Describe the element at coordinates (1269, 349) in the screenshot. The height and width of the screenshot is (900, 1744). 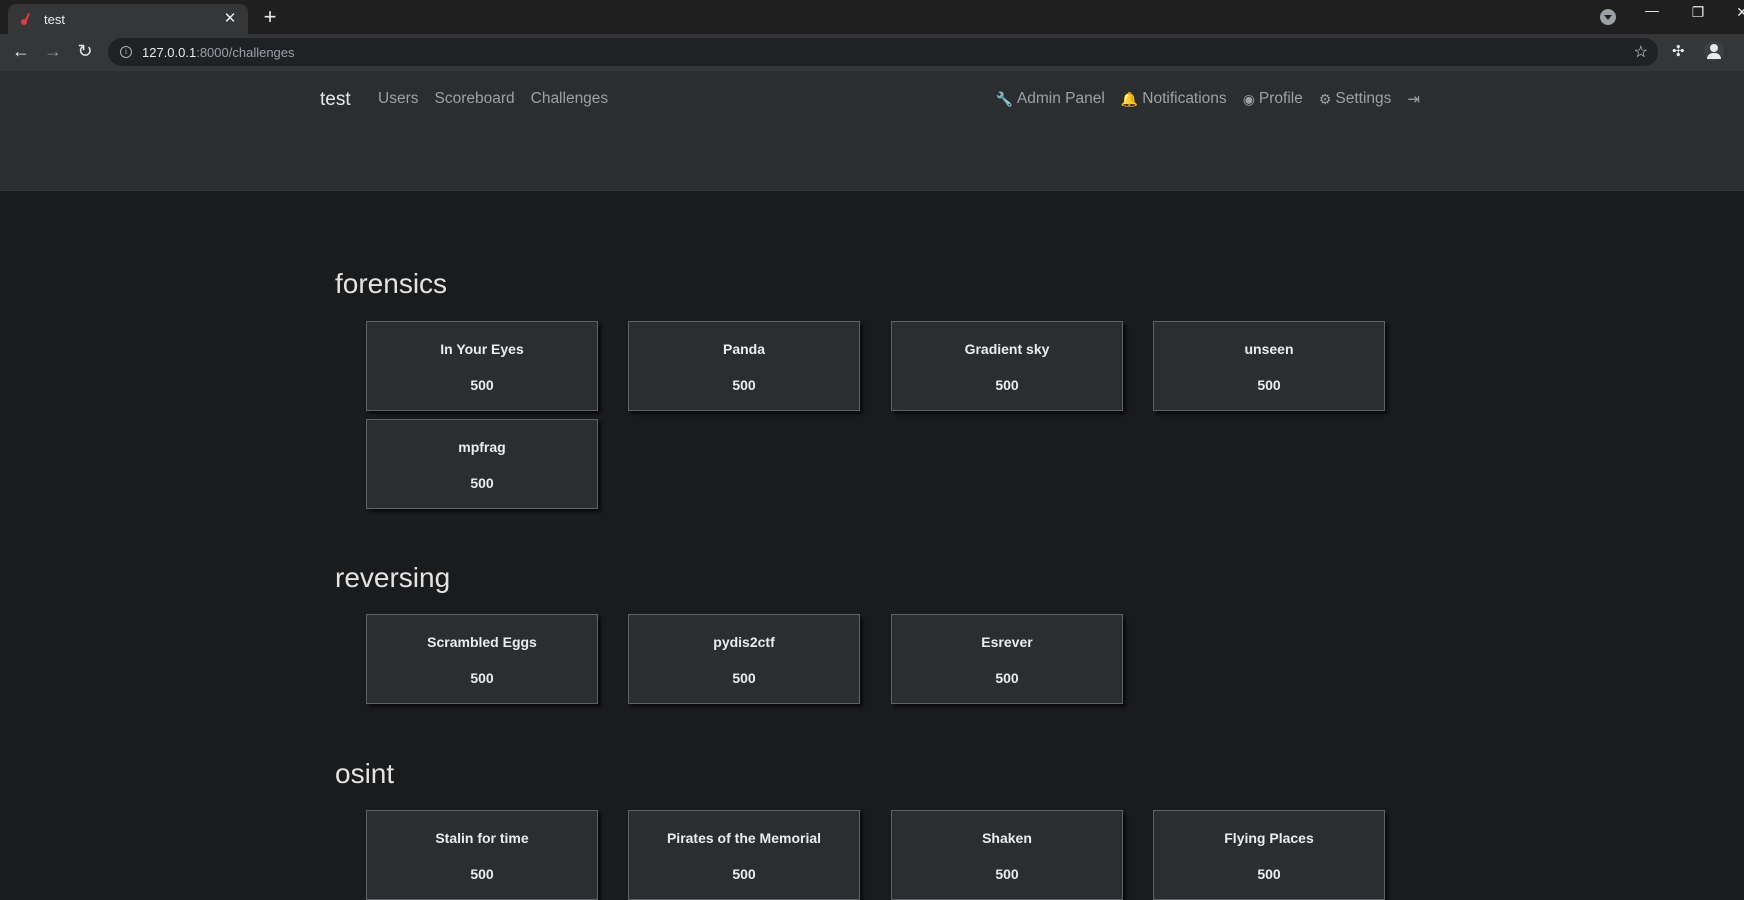
I see `challenge-name: unseen` at that location.